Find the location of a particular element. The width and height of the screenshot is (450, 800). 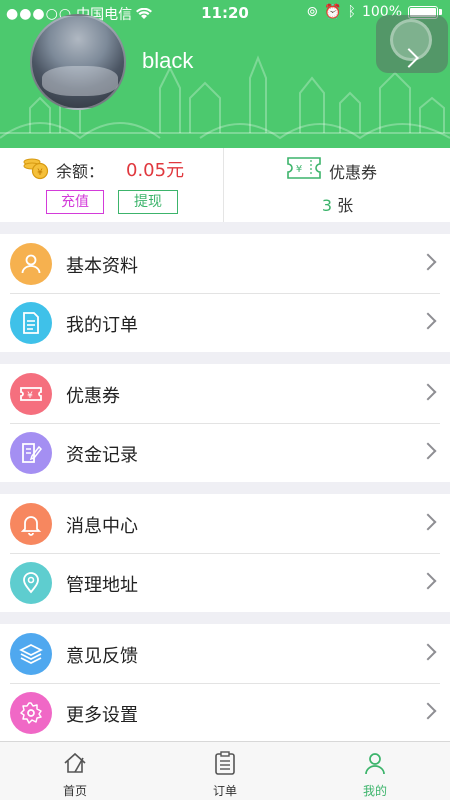

tab-orders: 订单 is located at coordinates (225, 771).